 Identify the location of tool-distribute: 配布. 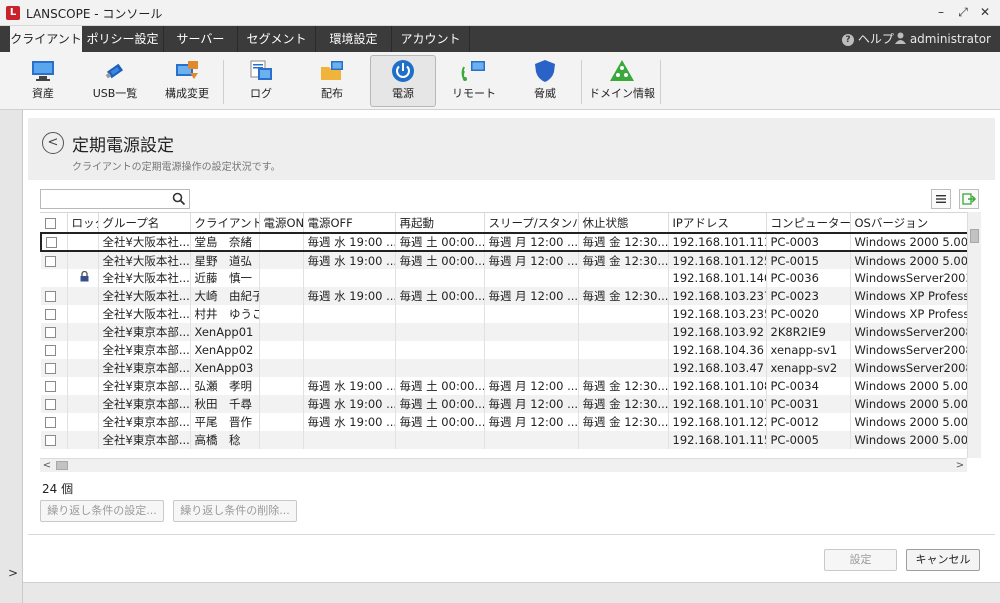
(332, 82).